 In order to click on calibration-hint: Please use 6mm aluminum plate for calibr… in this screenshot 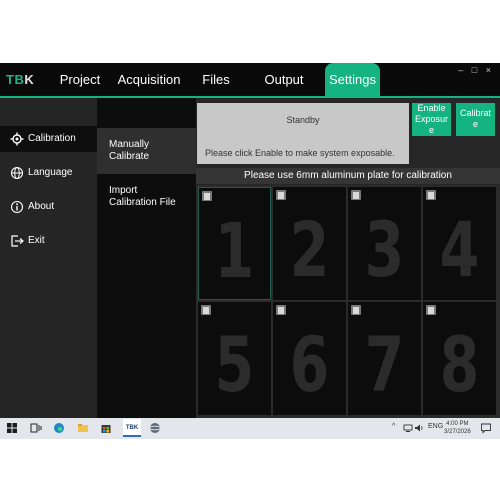, I will do `click(348, 176)`.